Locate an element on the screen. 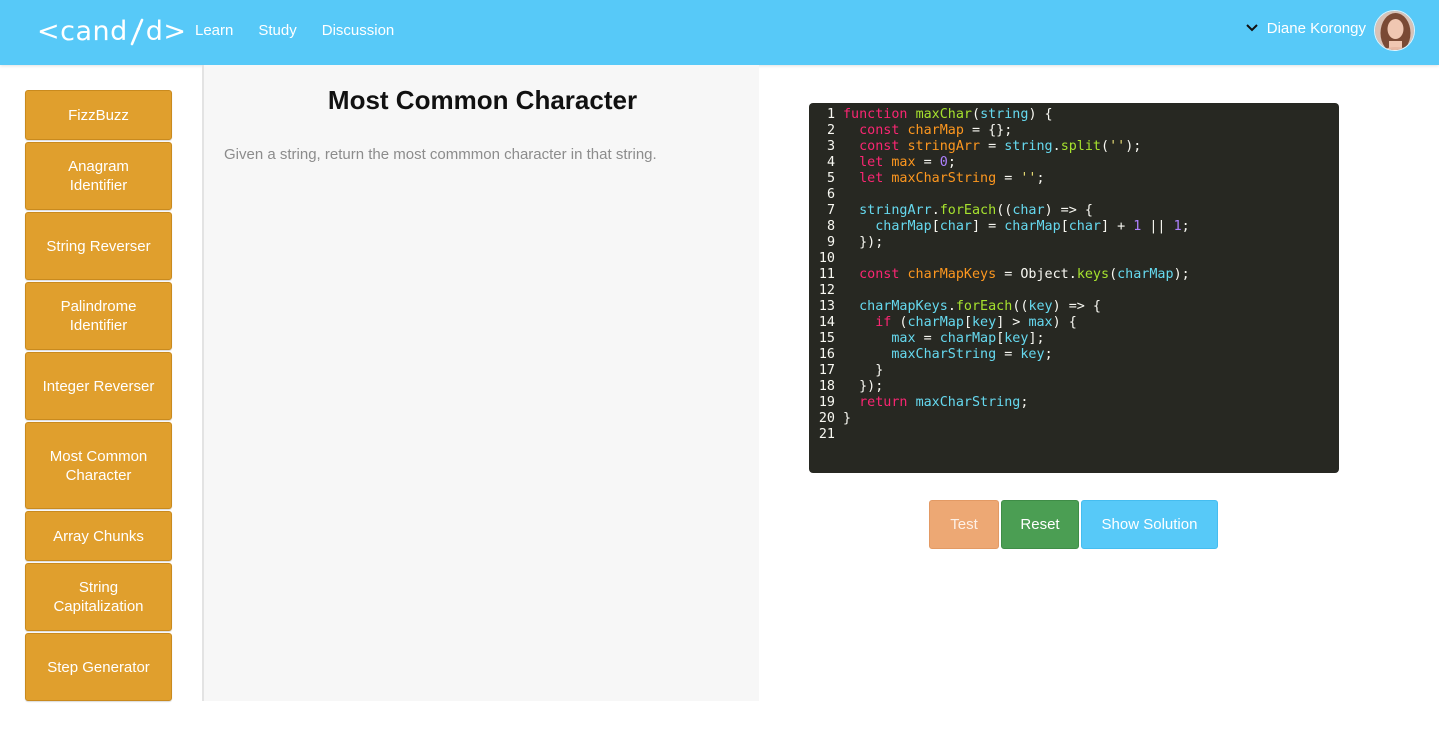  user-name: Diane Korongy is located at coordinates (1316, 29).